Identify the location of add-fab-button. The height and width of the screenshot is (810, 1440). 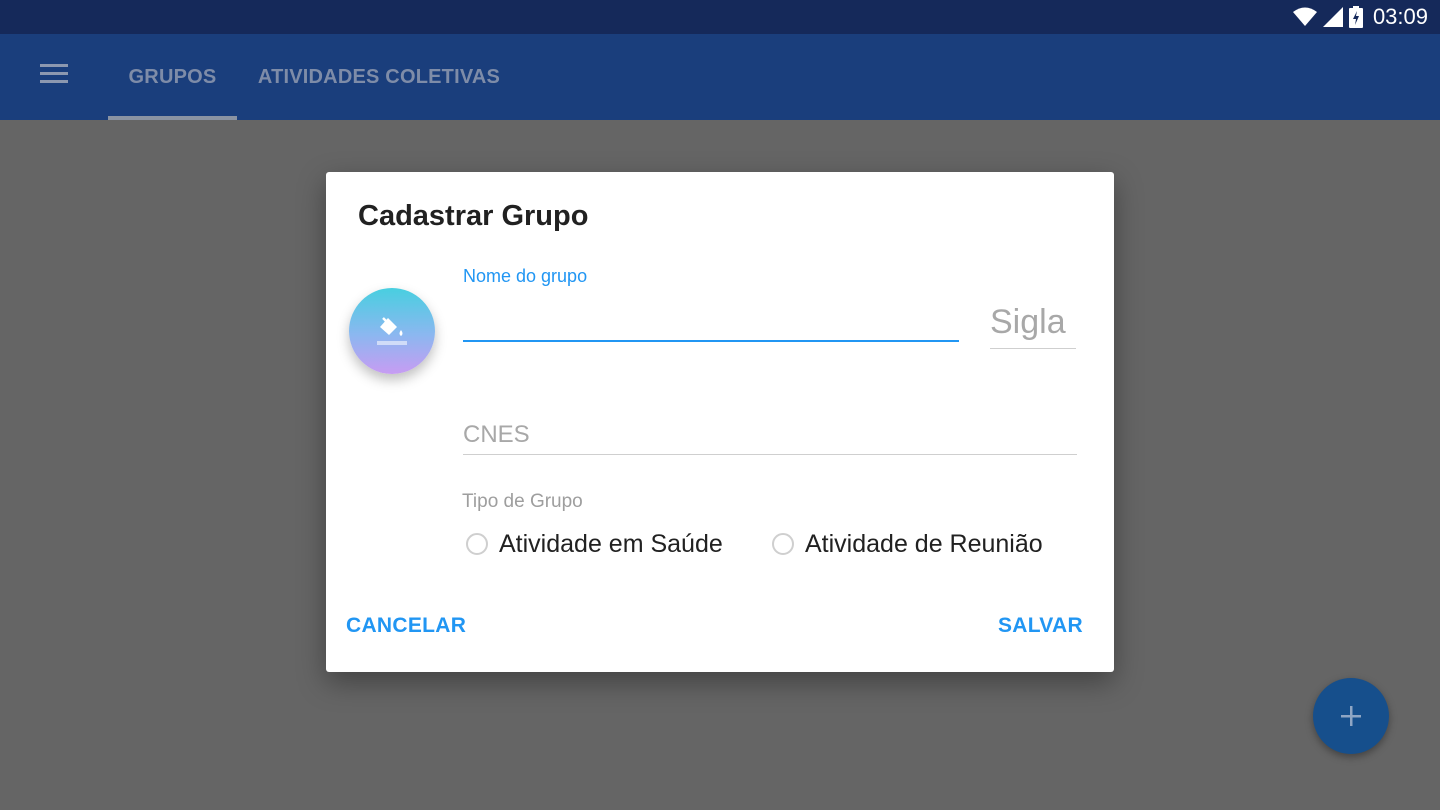
(1351, 716).